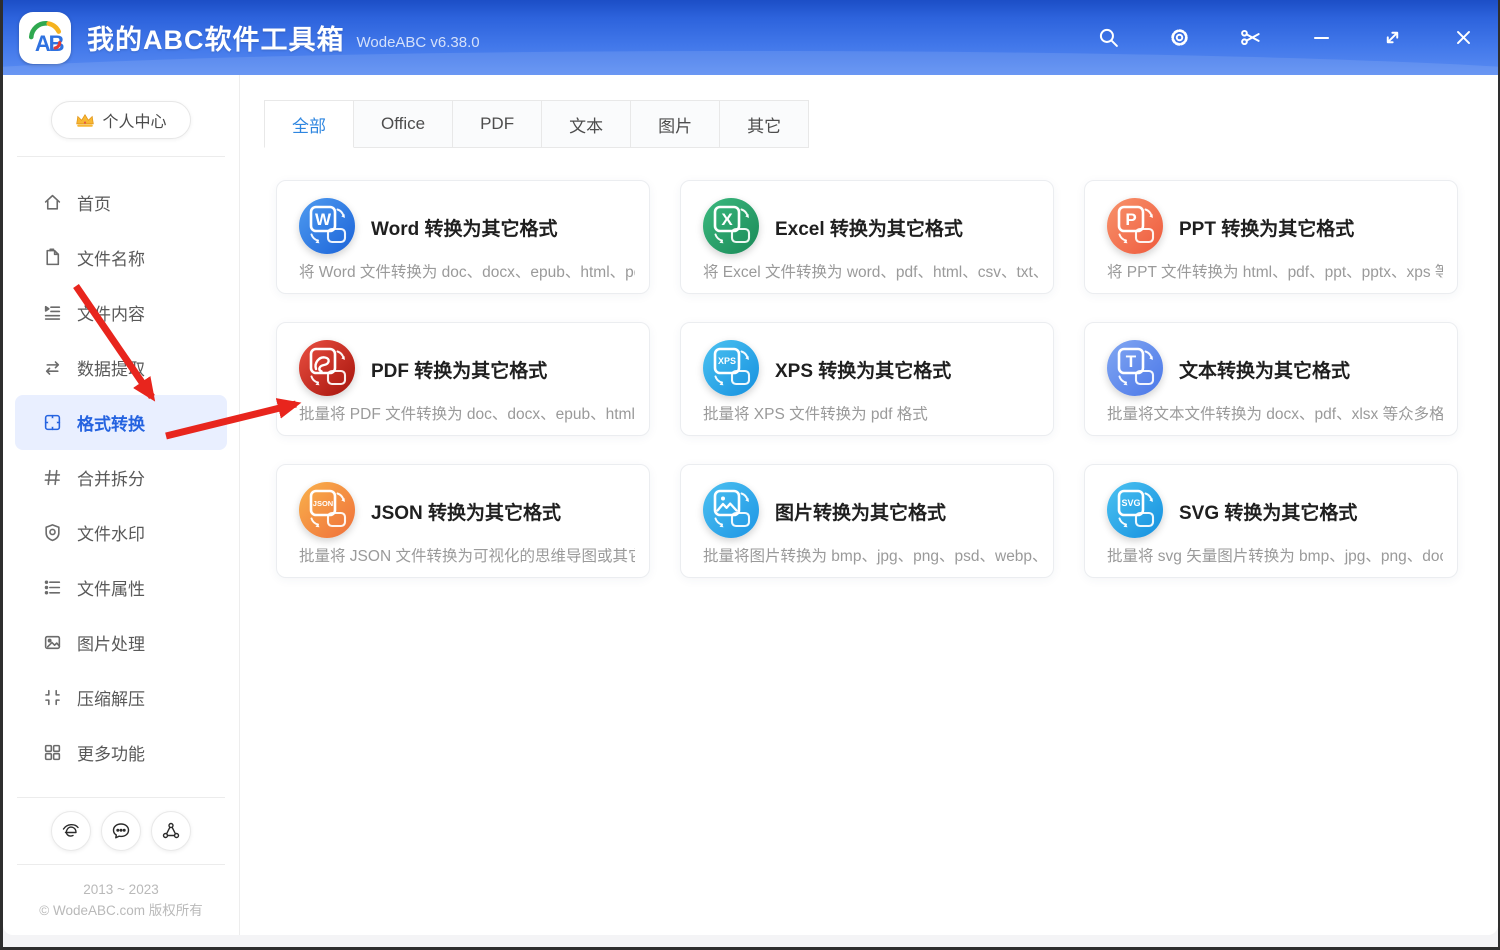  Describe the element at coordinates (171, 831) in the screenshot. I see `share-icon` at that location.